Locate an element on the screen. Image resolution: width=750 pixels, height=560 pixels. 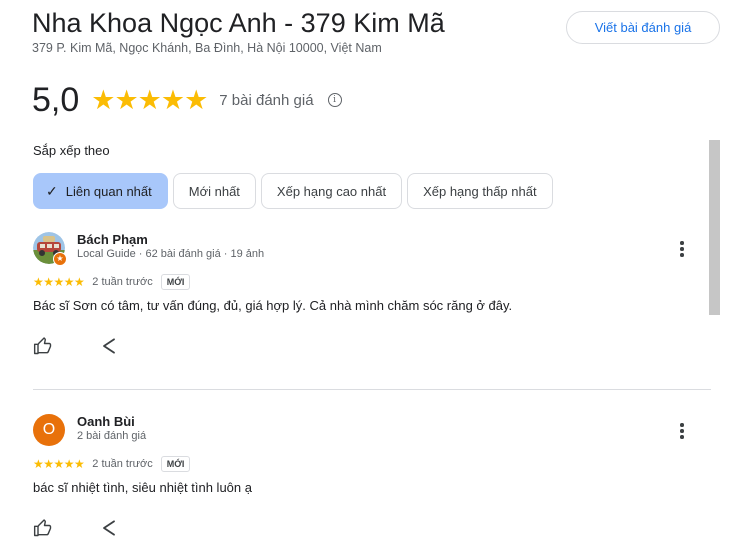
sort-chip-label: Mới nhất is located at coordinates (214, 191).